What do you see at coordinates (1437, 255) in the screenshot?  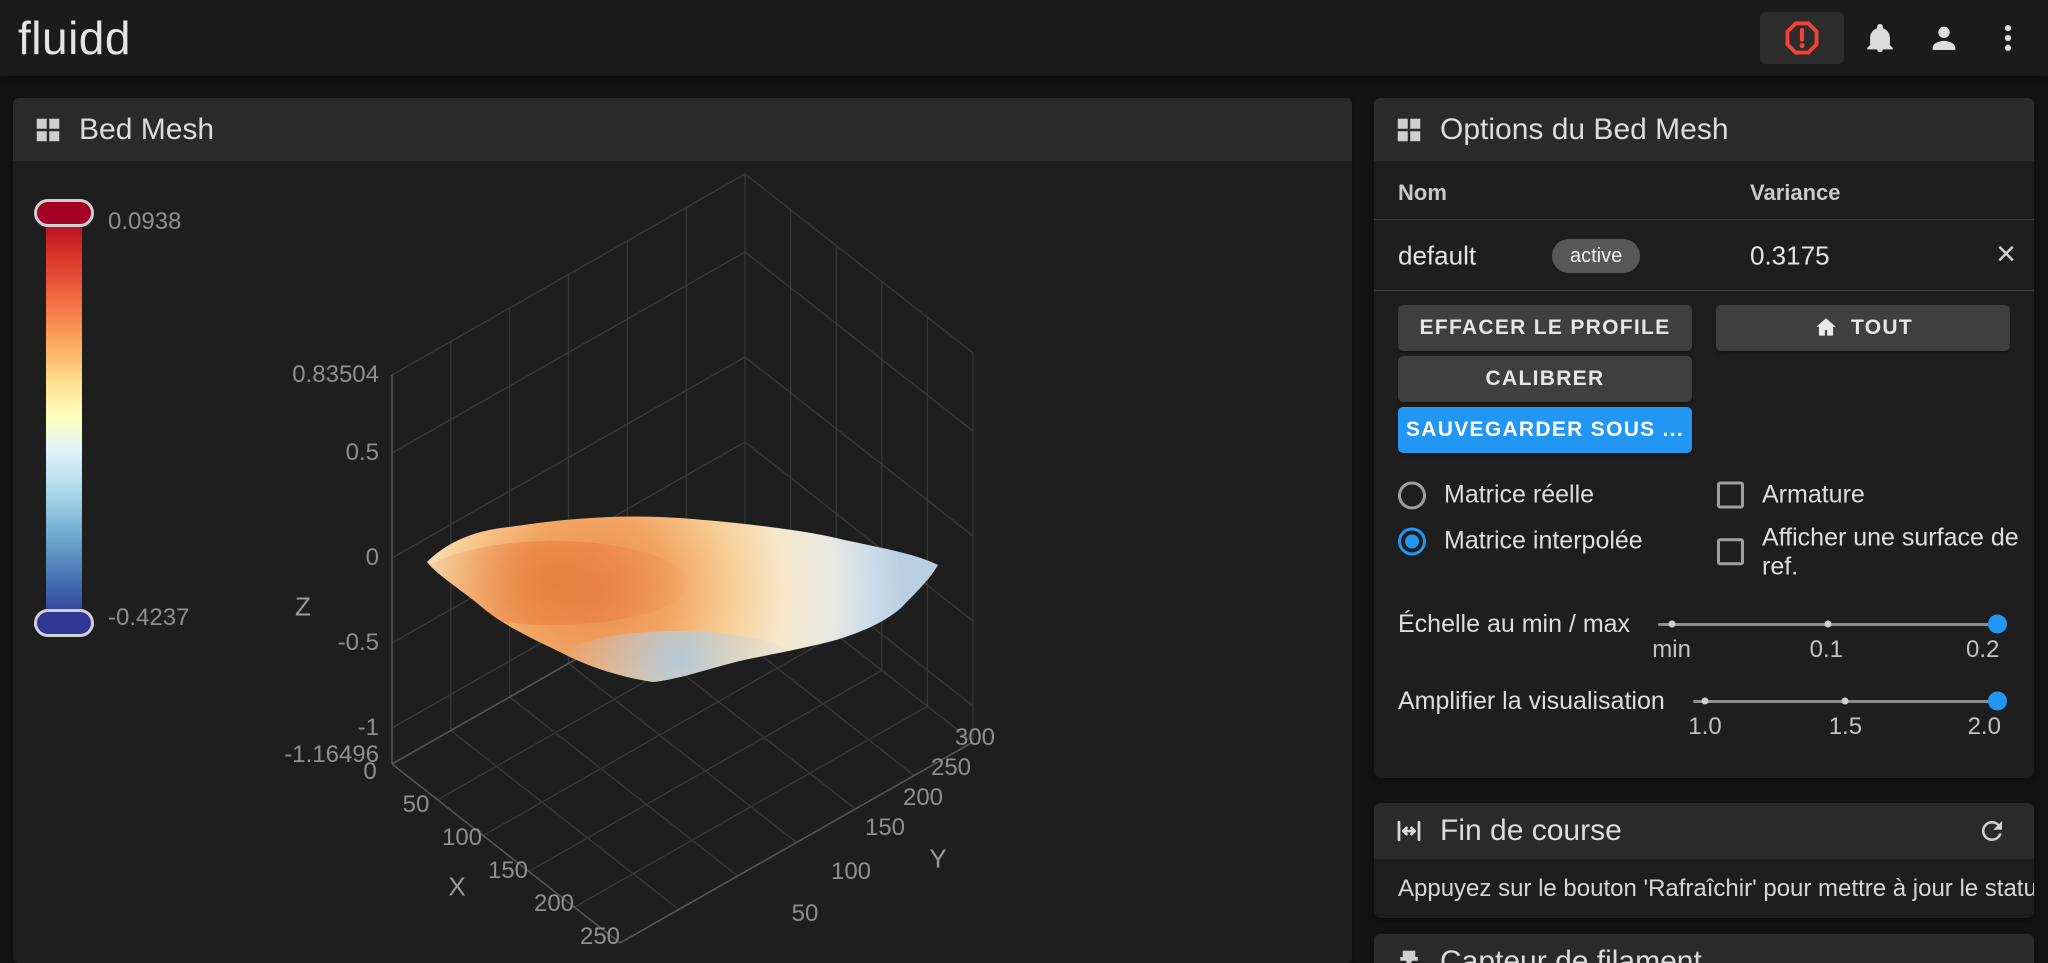 I see `profile-name: default` at bounding box center [1437, 255].